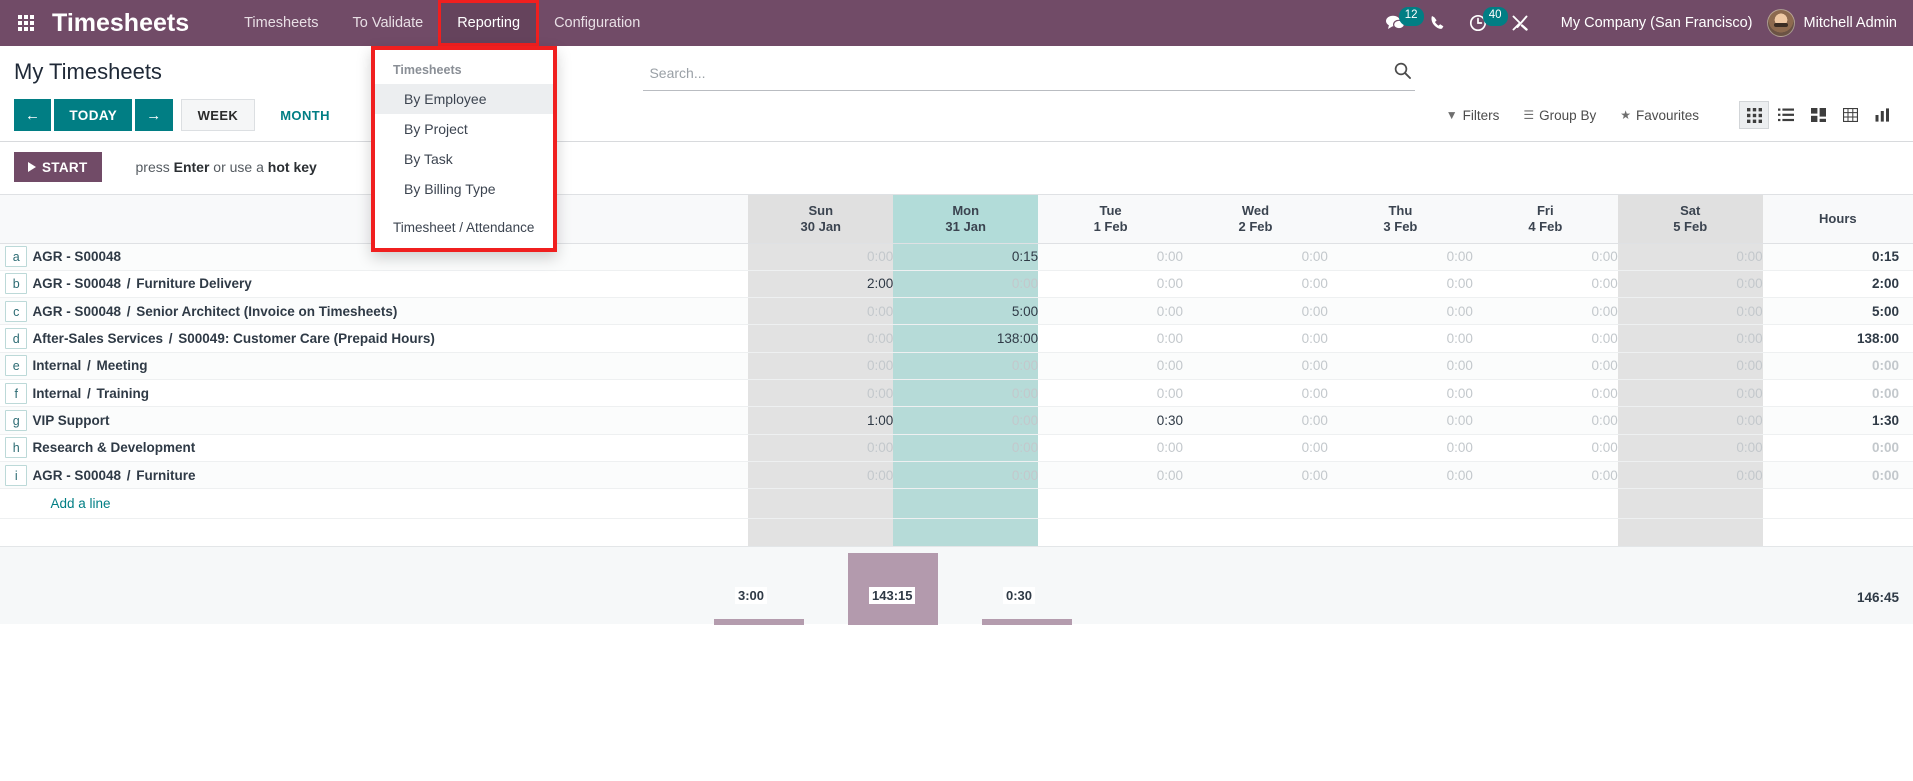 Image resolution: width=1913 pixels, height=781 pixels. What do you see at coordinates (71, 503) in the screenshot?
I see `add-a-line-link: Add a line` at bounding box center [71, 503].